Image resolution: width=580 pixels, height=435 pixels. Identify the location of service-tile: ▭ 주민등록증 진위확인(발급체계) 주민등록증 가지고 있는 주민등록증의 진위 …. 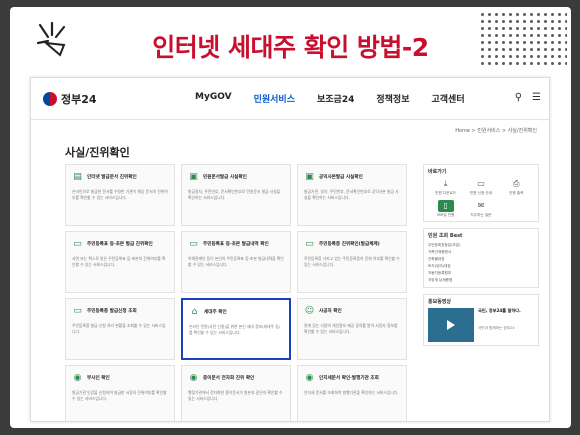
(352, 262).